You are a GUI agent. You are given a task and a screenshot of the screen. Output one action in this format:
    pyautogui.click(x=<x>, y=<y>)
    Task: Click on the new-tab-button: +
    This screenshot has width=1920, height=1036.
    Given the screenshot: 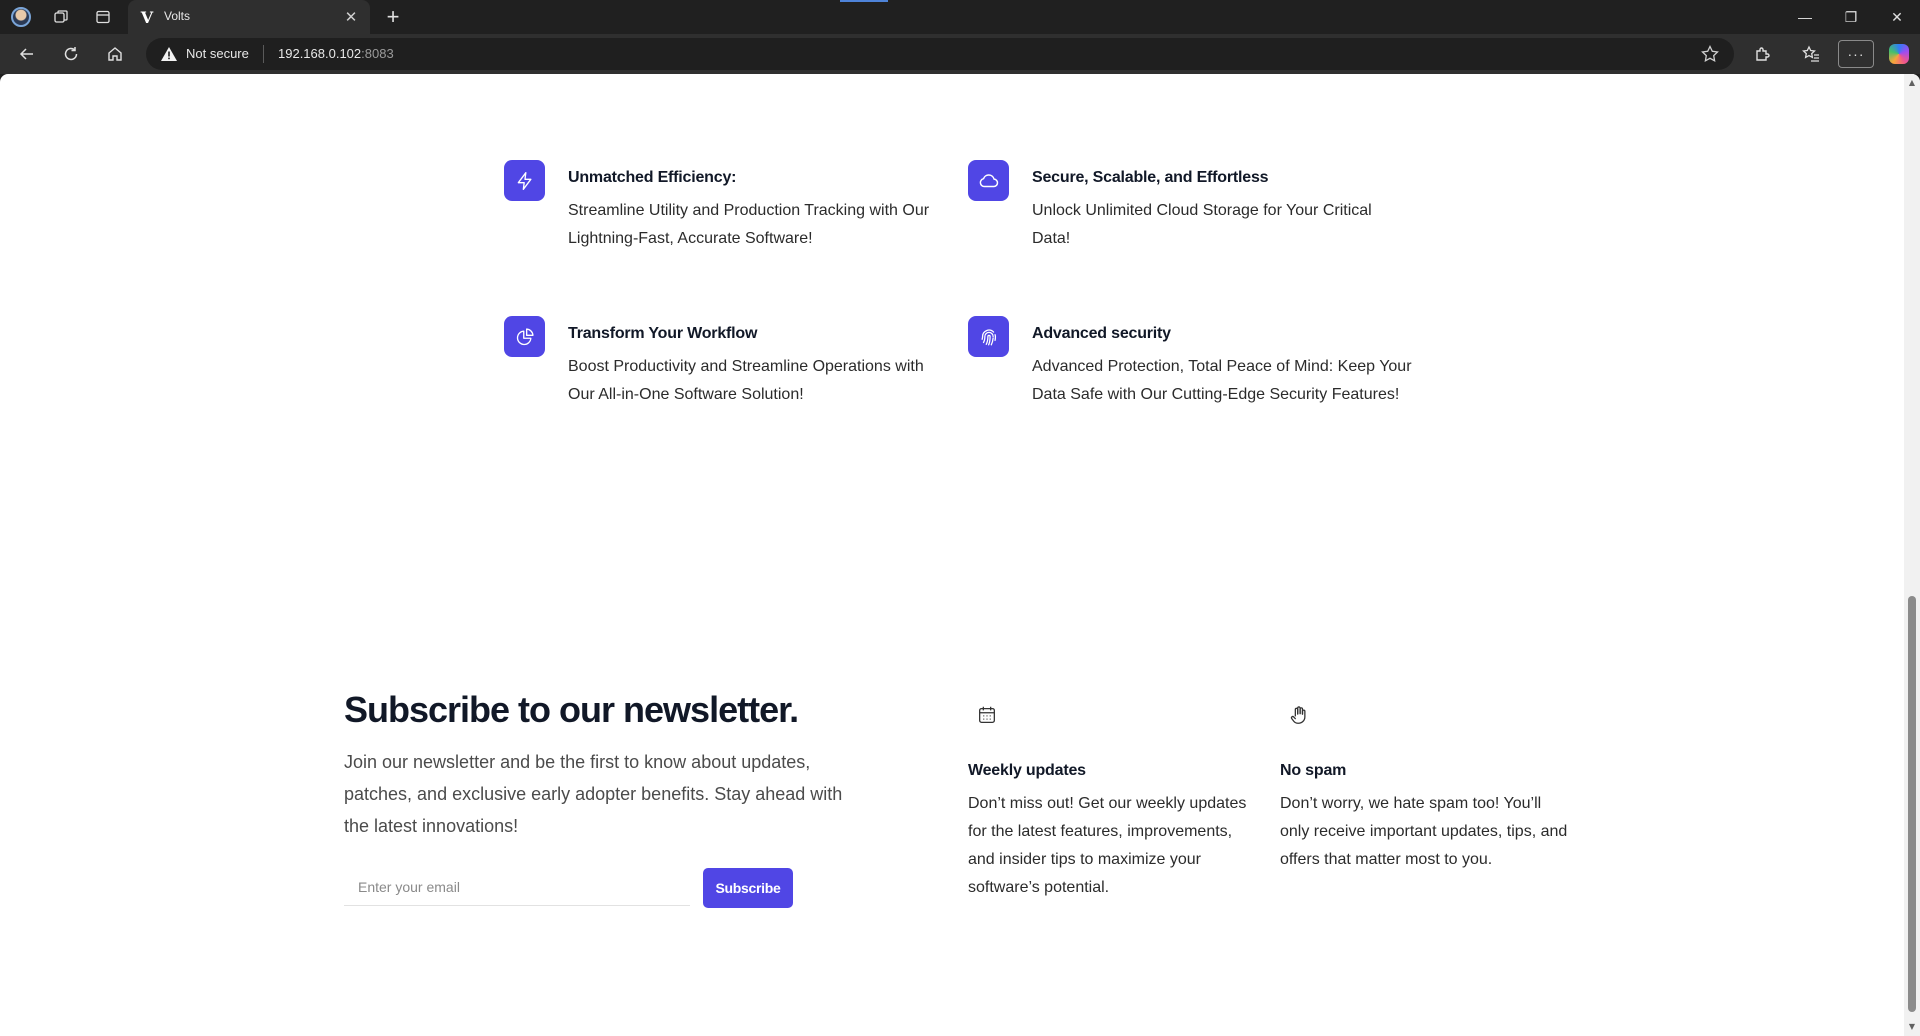 What is the action you would take?
    pyautogui.click(x=393, y=17)
    